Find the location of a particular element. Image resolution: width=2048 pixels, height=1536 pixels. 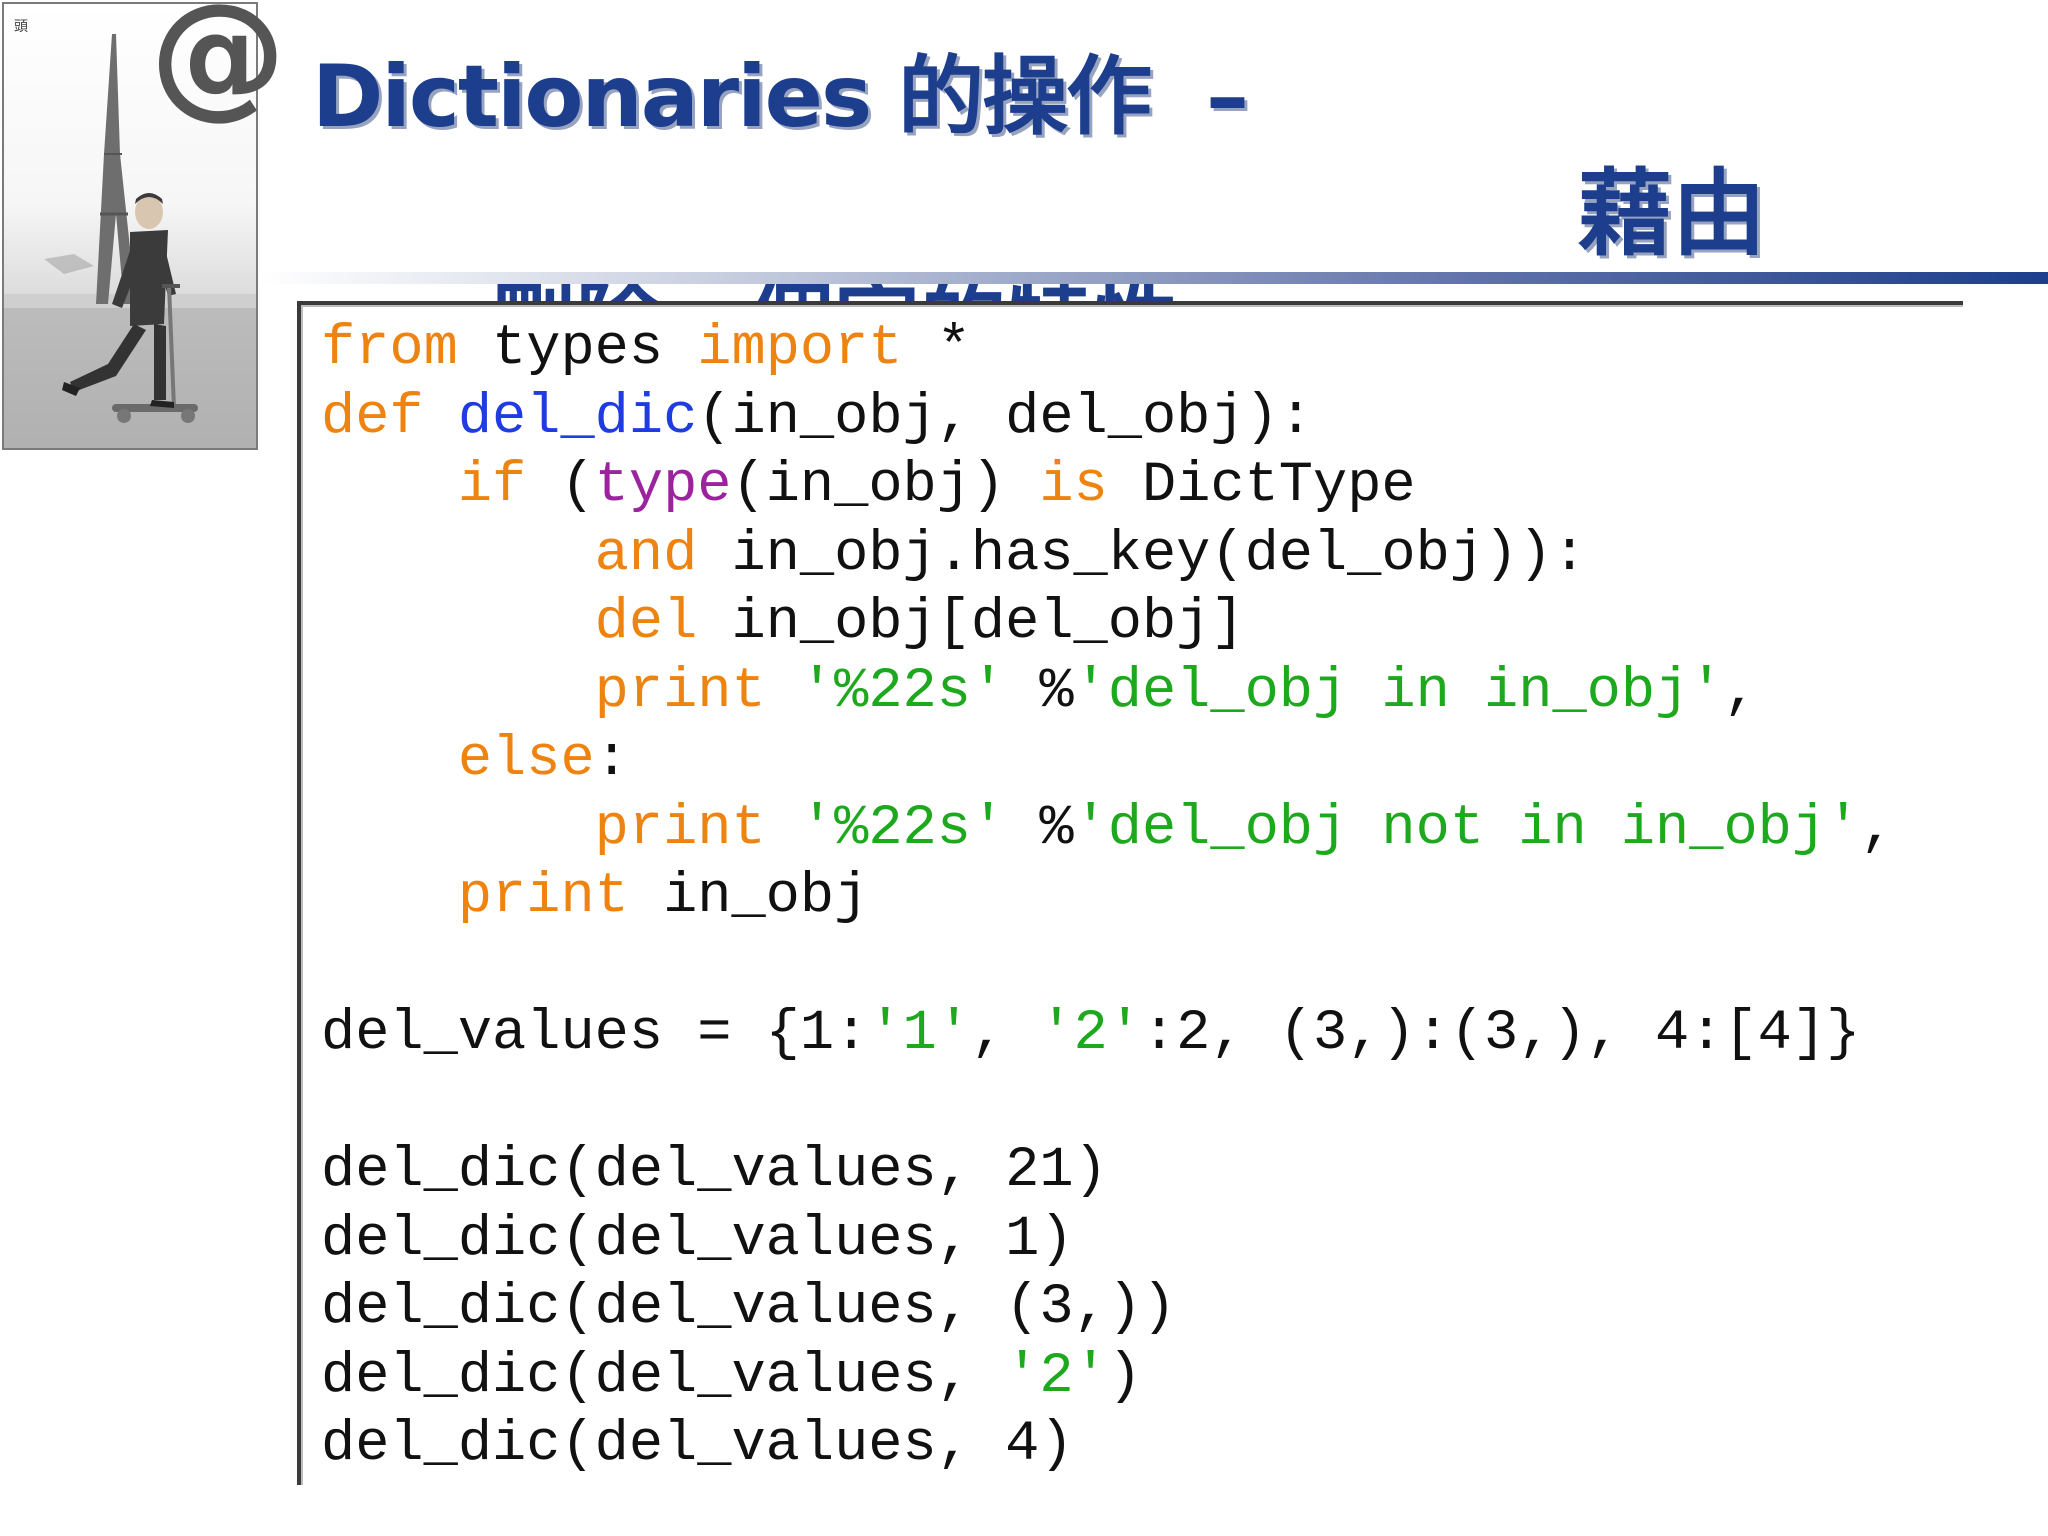

code-token: del_dic(del_values, (3,)) is located at coordinates (749, 1308).